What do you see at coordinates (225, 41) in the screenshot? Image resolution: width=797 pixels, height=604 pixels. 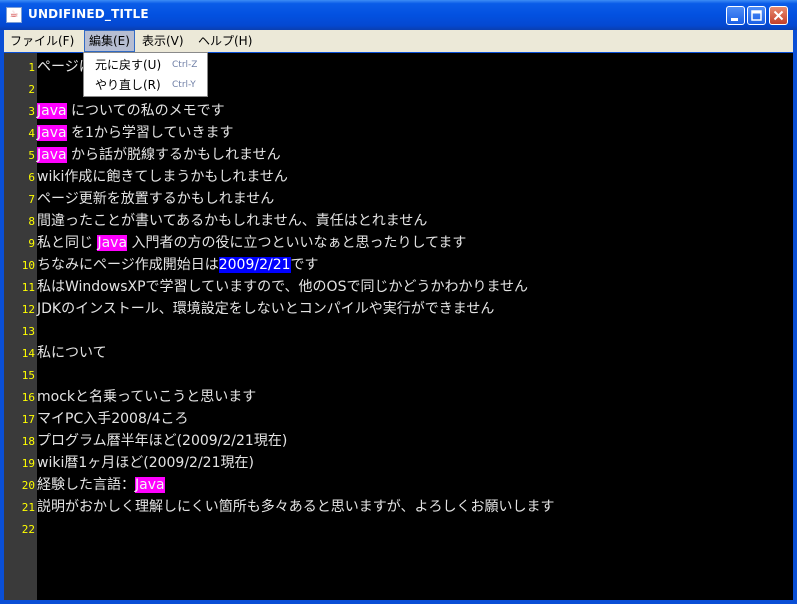 I see `menu-help: ヘルプ(H)` at bounding box center [225, 41].